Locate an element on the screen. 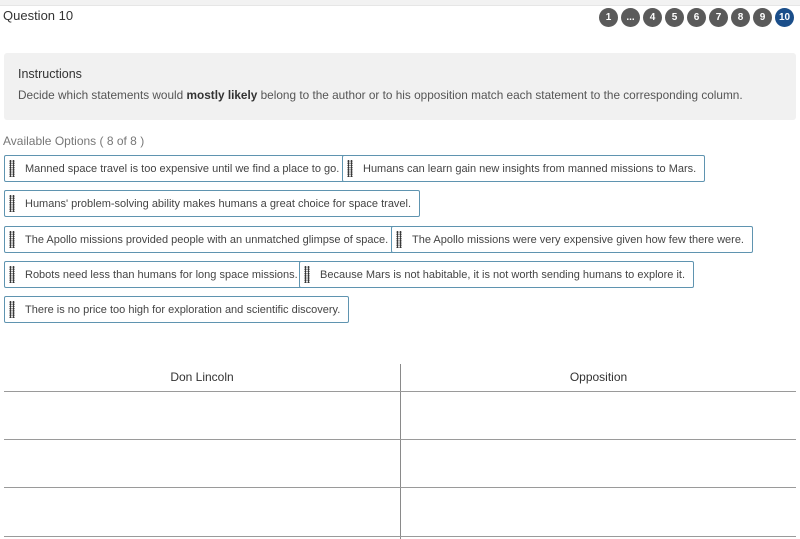  pager-button-7: 7 is located at coordinates (718, 17).